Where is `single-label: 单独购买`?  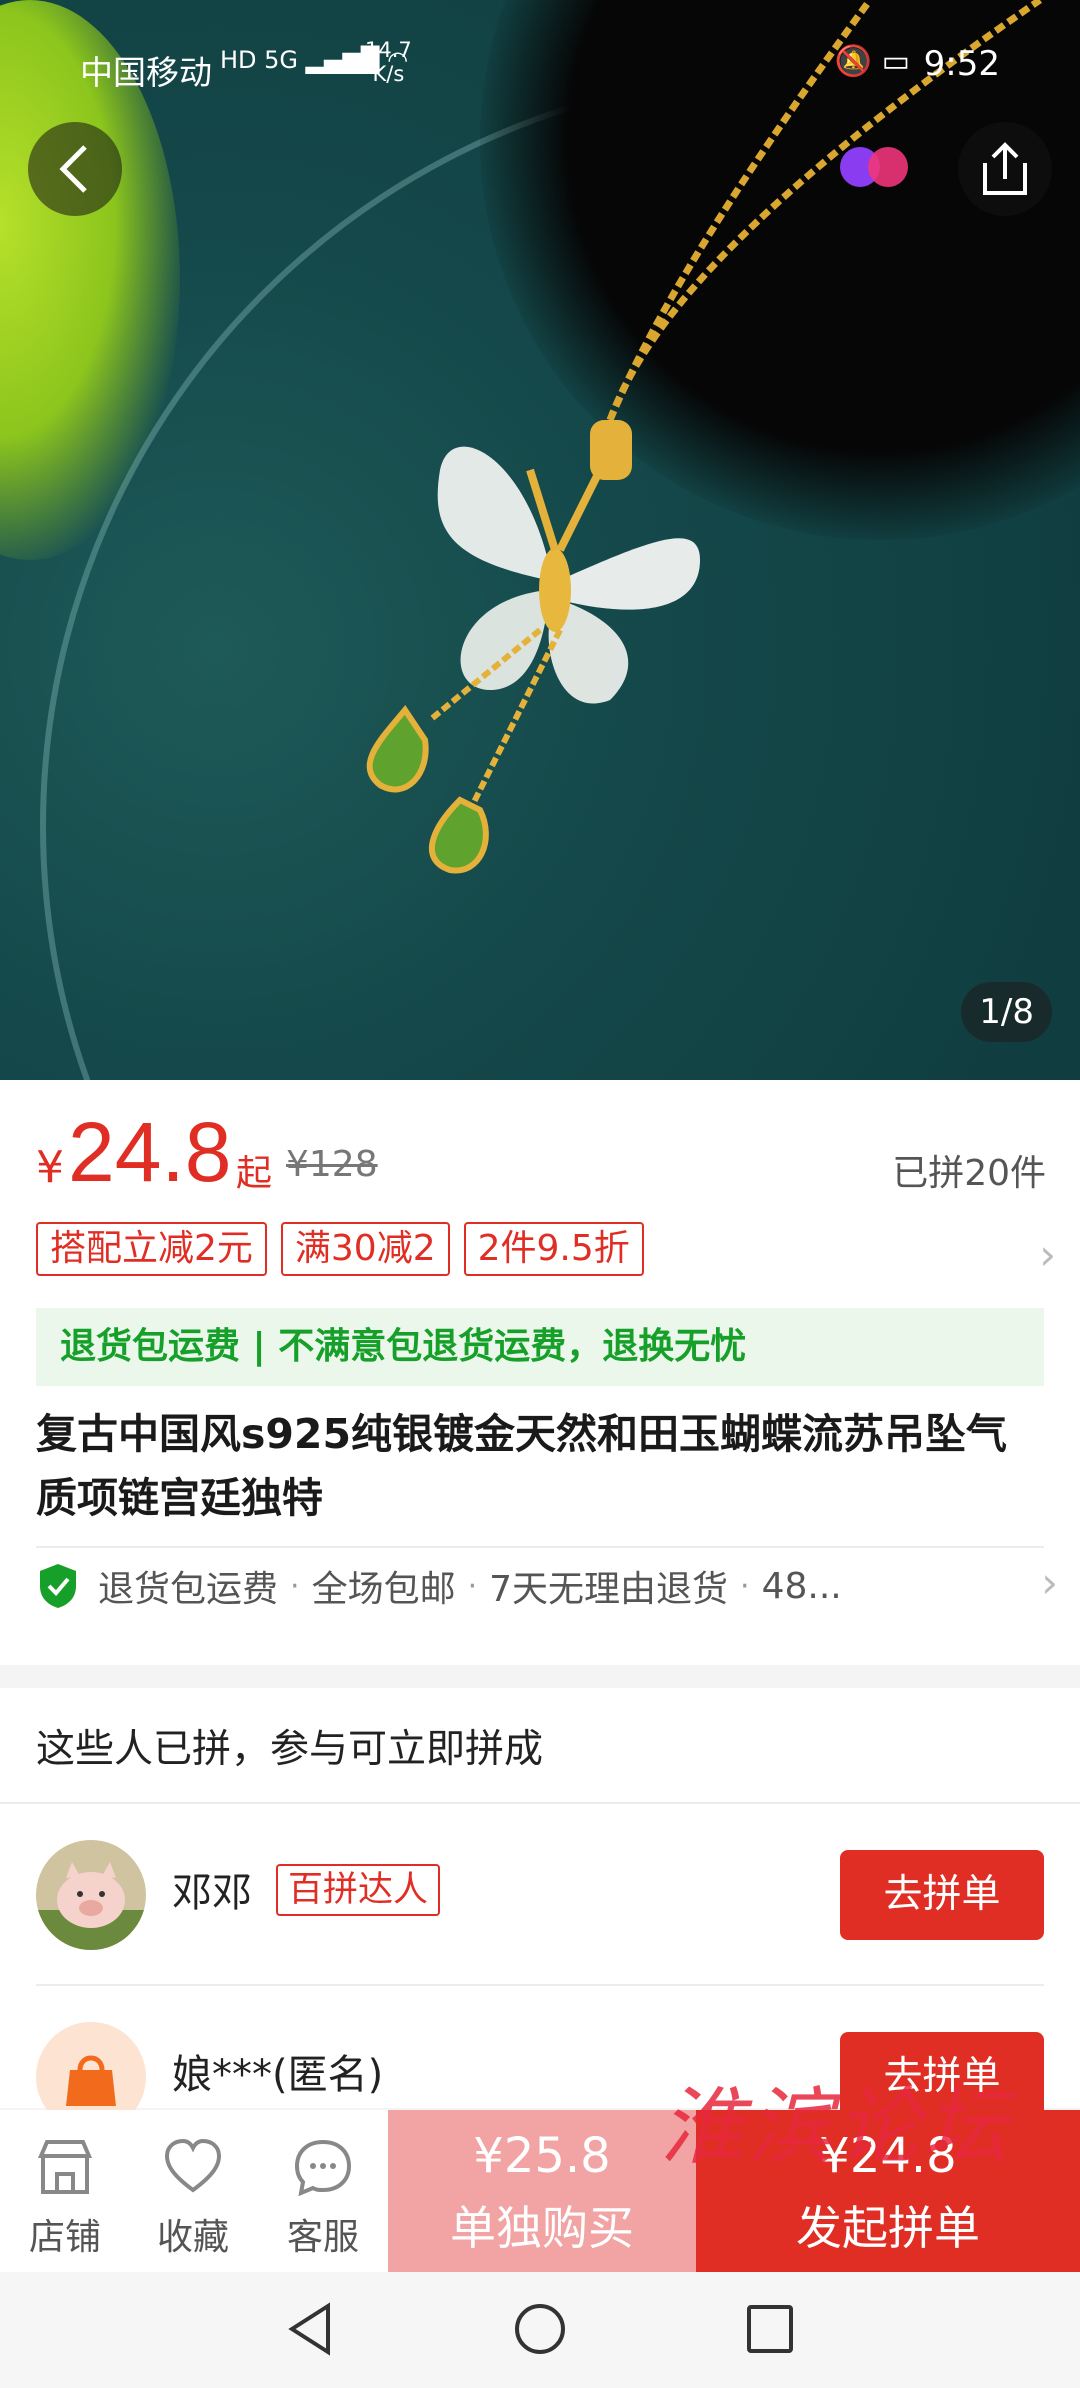 single-label: 单独购买 is located at coordinates (542, 2228).